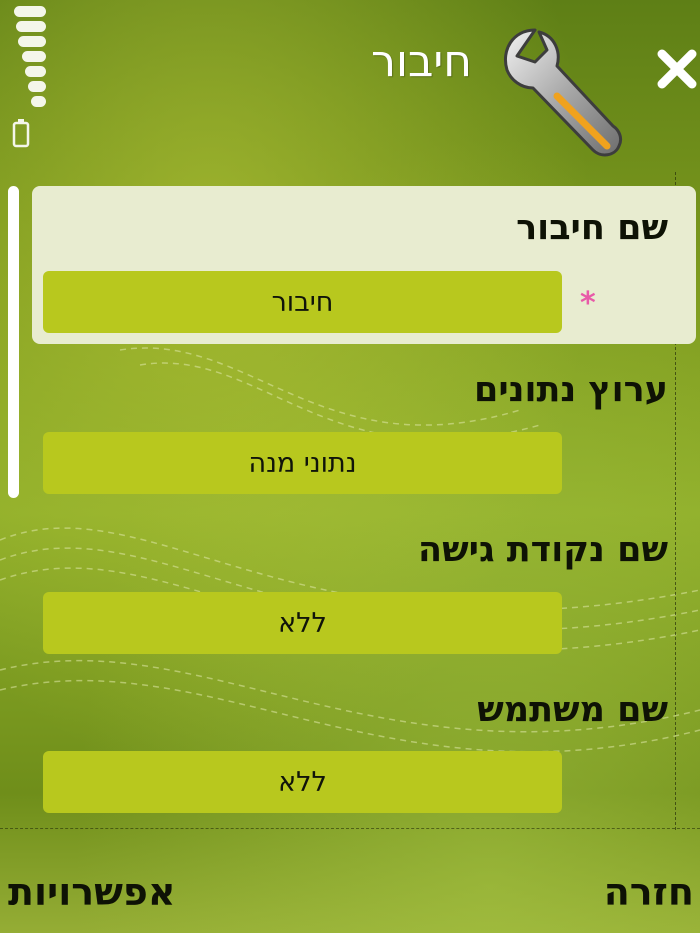 This screenshot has width=700, height=933. I want to click on signal-strength-icon, so click(29, 58).